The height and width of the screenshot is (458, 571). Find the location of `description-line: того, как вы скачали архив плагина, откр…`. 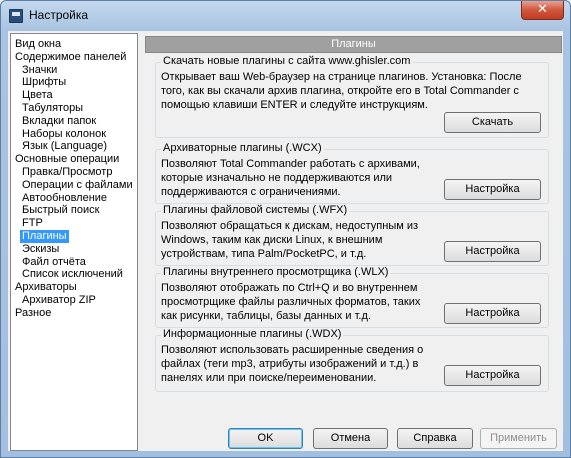

description-line: того, как вы скачали архив плагина, откр… is located at coordinates (340, 91).